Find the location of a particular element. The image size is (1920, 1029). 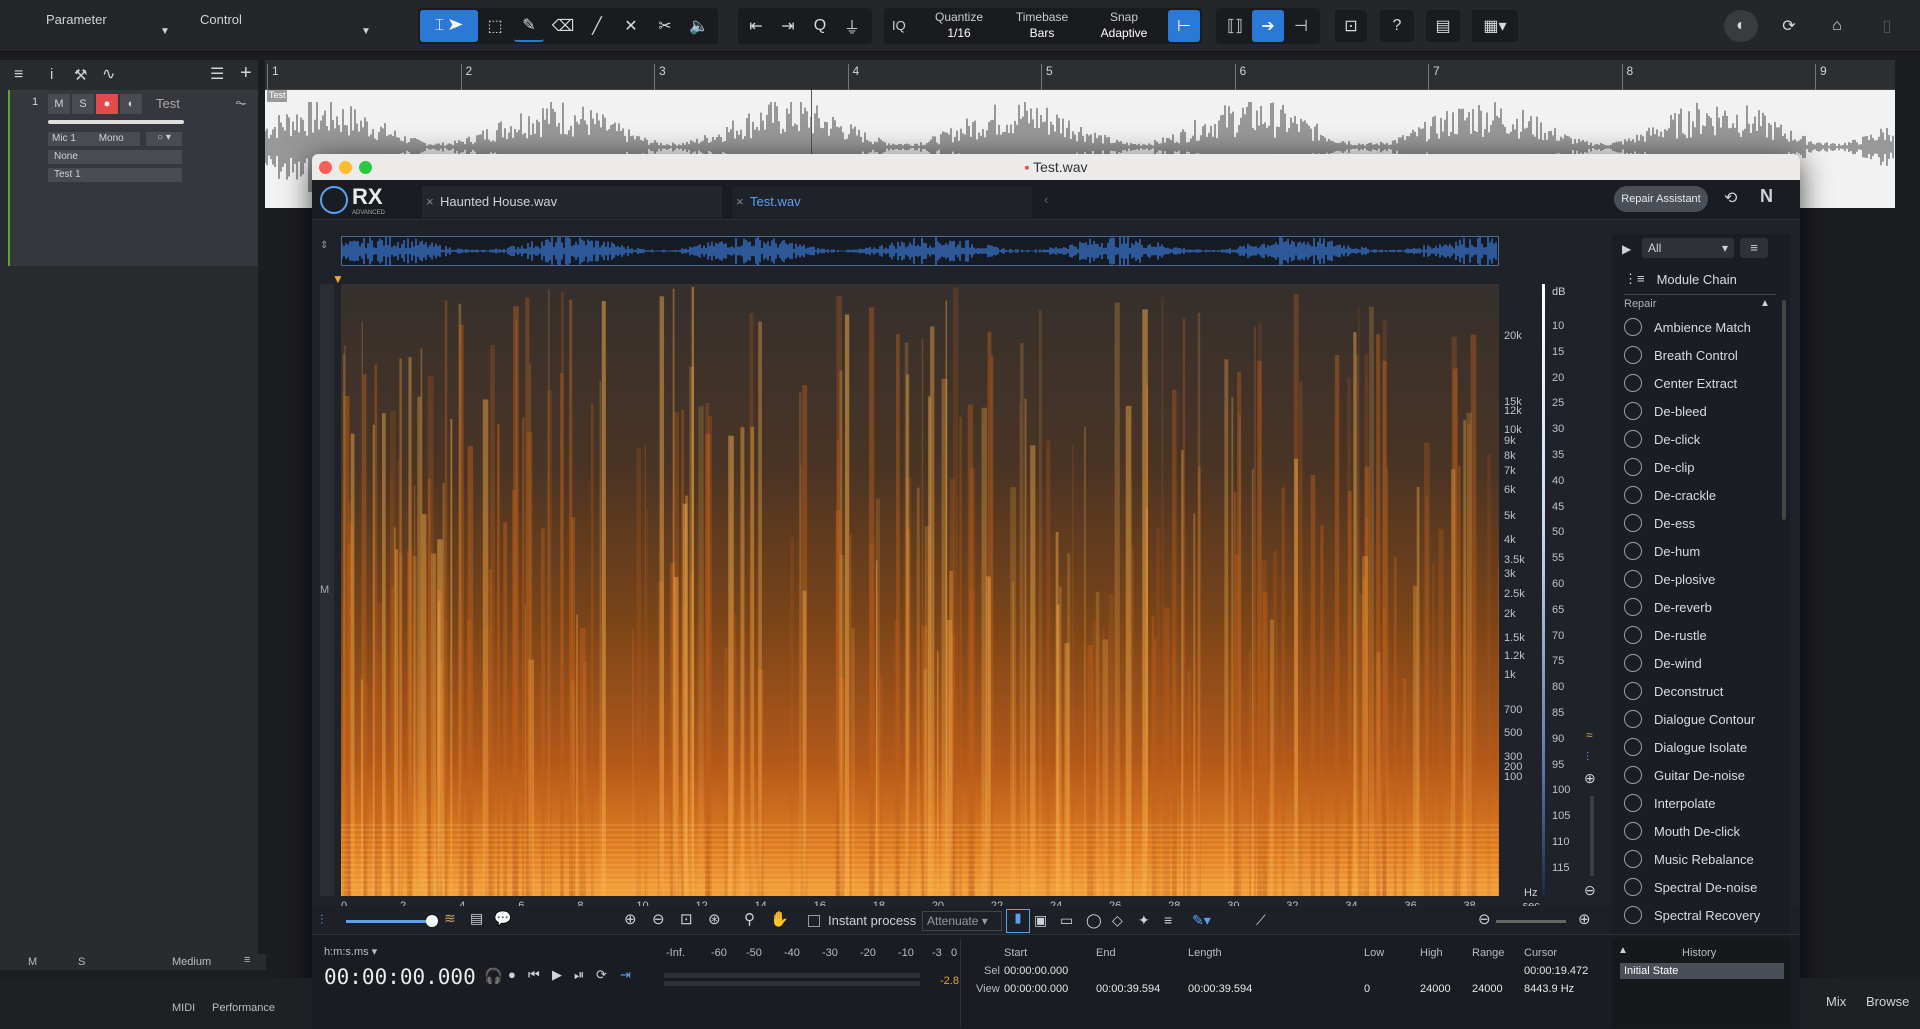

tab-test-wav: × Test.wav is located at coordinates (882, 202).